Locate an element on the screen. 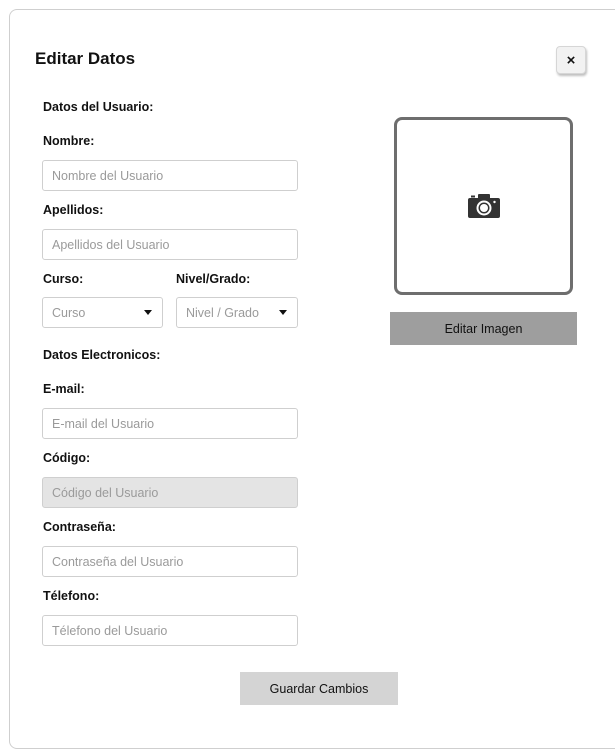 The height and width of the screenshot is (749, 615). nivel-label: Nivel/Grado: is located at coordinates (213, 279).